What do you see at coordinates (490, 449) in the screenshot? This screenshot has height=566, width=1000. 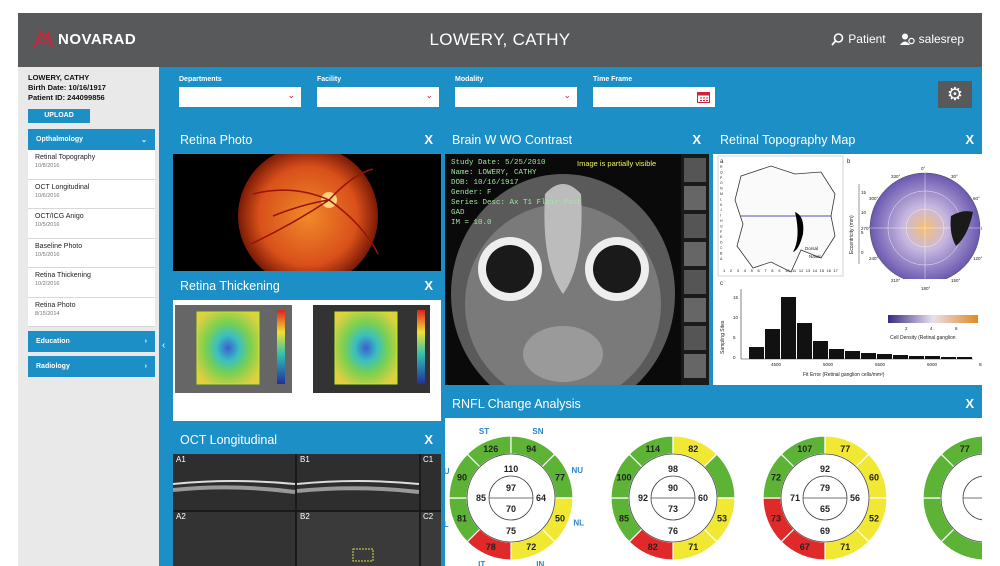 I see `rnfl-sector-value: 126` at bounding box center [490, 449].